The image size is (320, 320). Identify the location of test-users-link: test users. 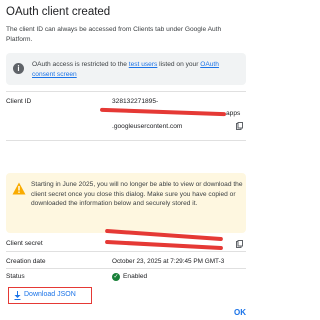
(143, 64).